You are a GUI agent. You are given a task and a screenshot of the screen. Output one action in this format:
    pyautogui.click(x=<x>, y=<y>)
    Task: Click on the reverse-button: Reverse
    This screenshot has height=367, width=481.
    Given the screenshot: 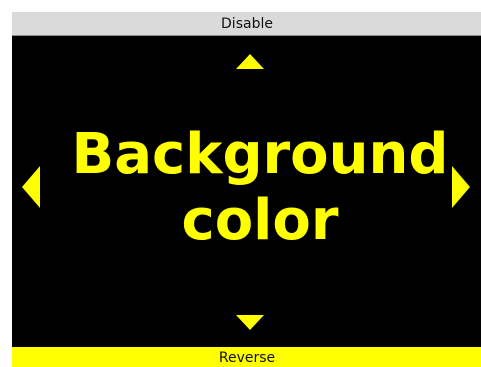 What is the action you would take?
    pyautogui.click(x=246, y=357)
    